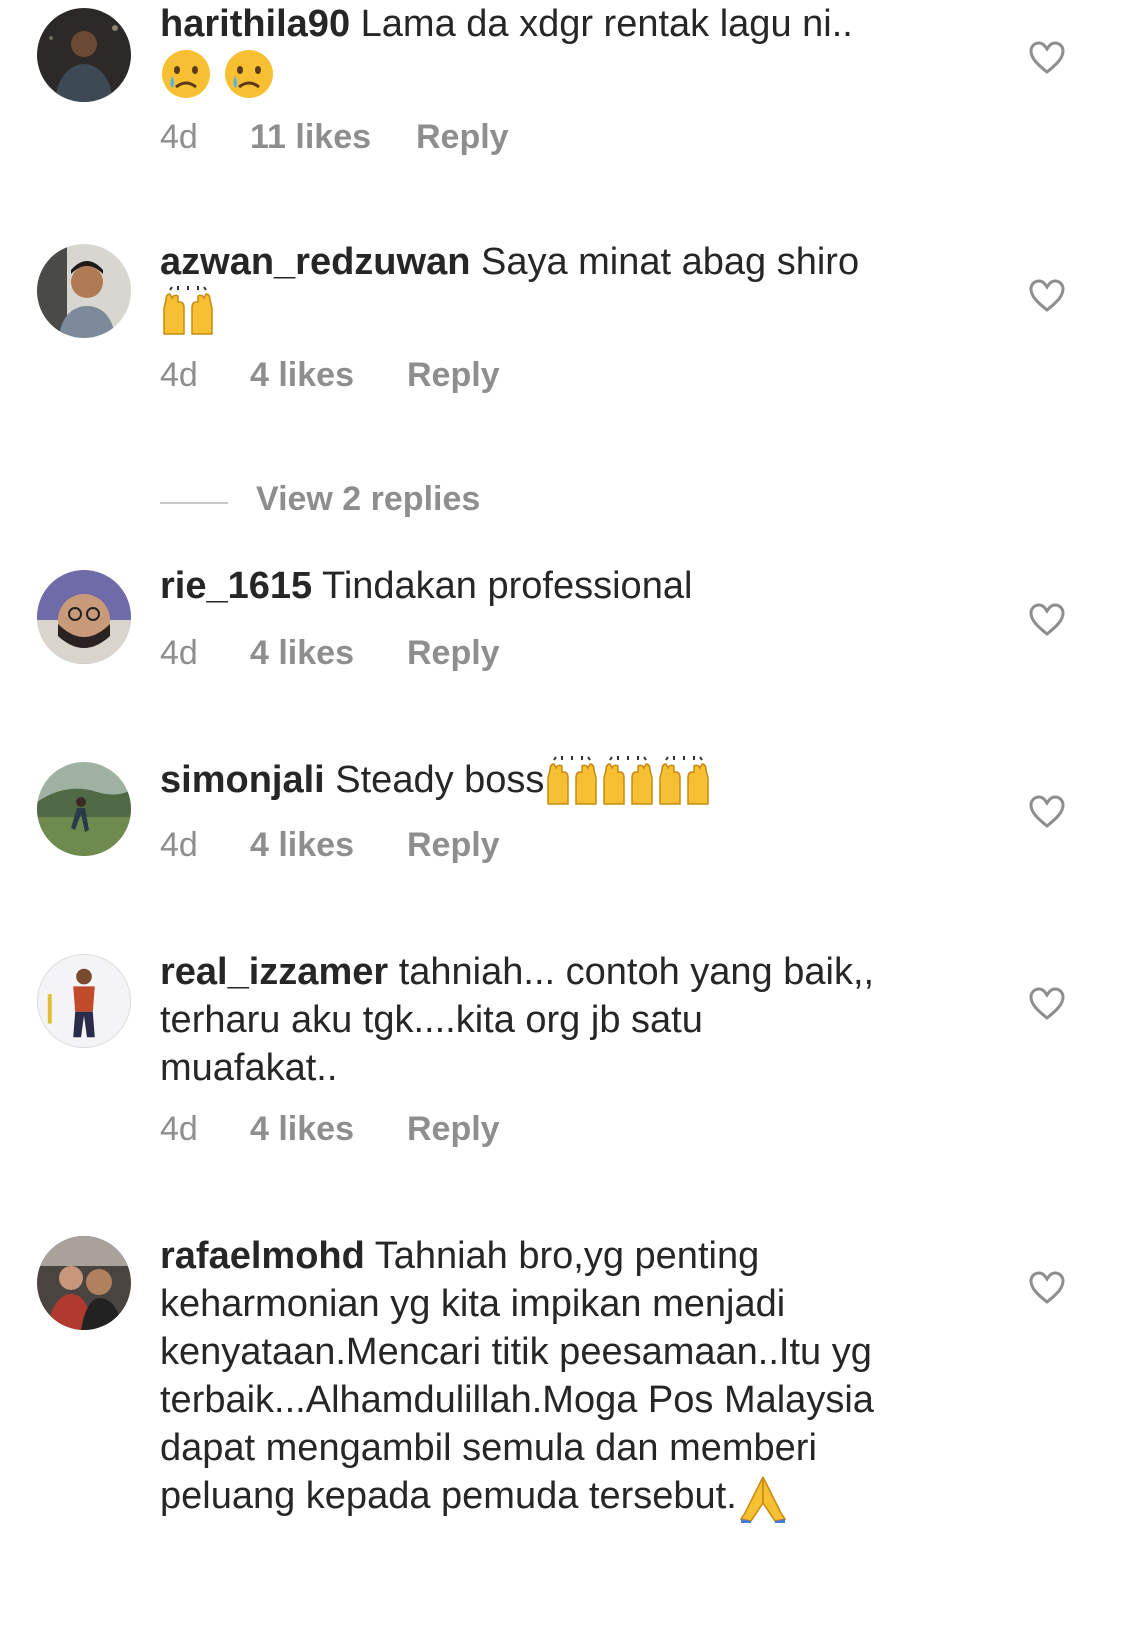 Image resolution: width=1125 pixels, height=1641 pixels. What do you see at coordinates (236, 586) in the screenshot?
I see `comment-username: rie_1615` at bounding box center [236, 586].